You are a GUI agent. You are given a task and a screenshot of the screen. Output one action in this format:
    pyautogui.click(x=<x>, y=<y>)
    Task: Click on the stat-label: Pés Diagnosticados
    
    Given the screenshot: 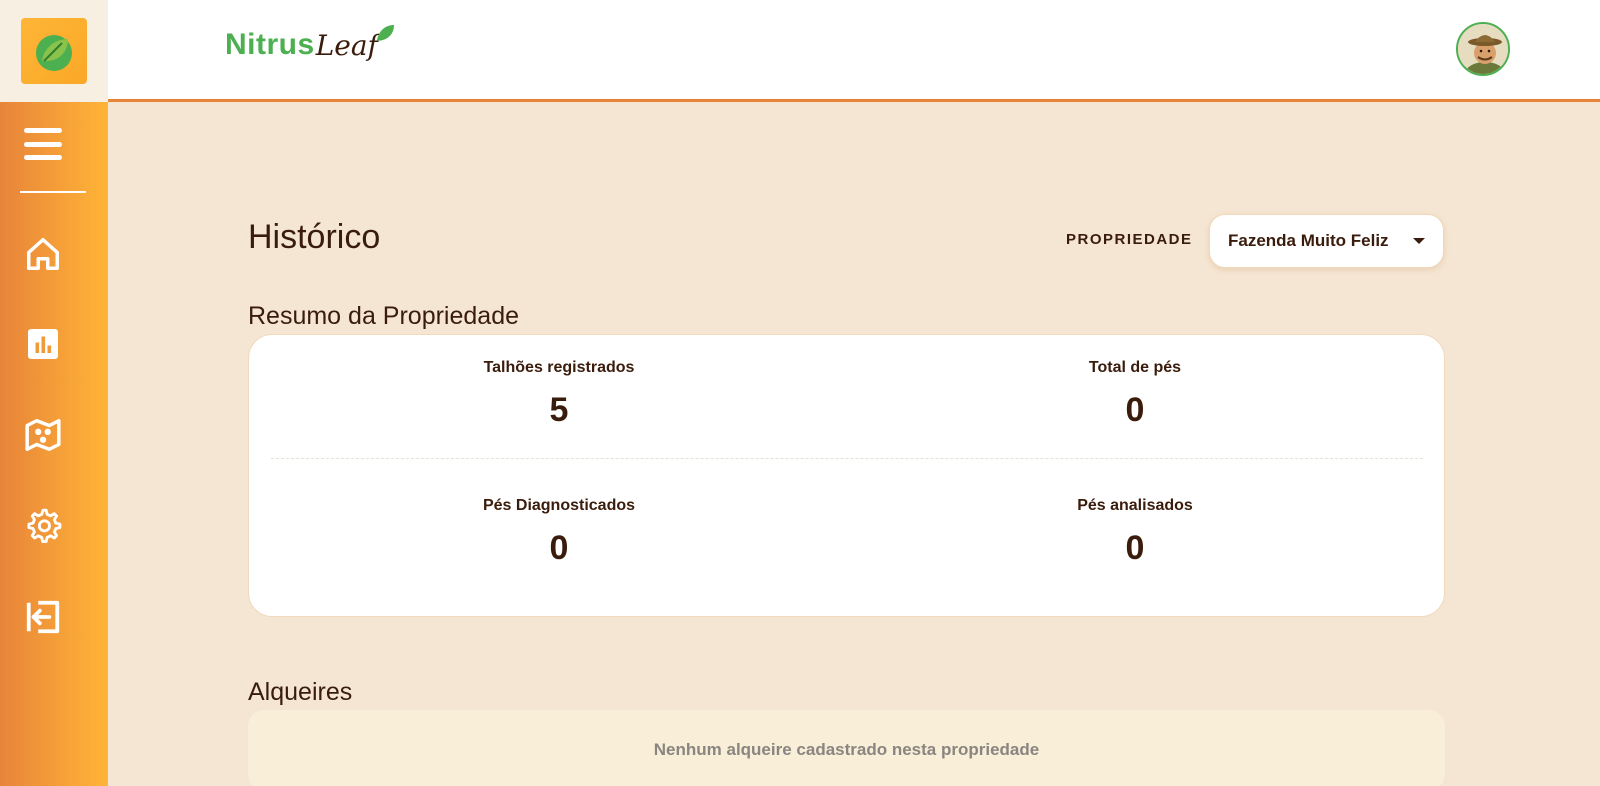 What is the action you would take?
    pyautogui.click(x=559, y=505)
    